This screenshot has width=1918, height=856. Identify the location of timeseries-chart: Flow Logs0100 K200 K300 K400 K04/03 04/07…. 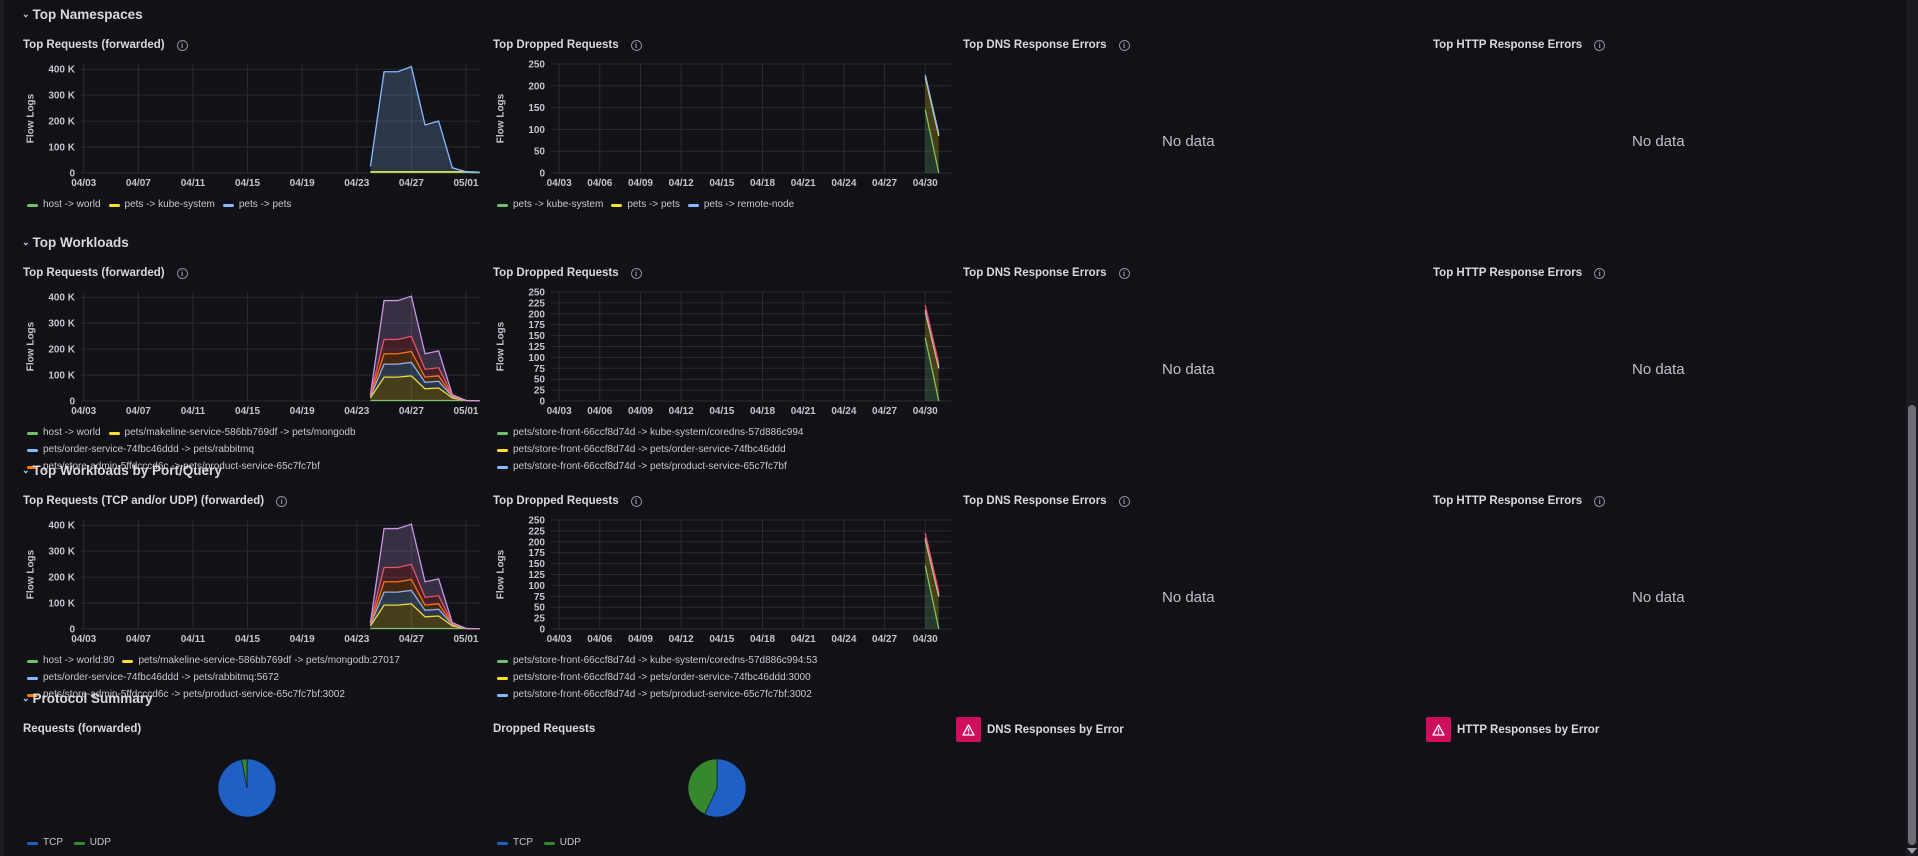
(253, 354).